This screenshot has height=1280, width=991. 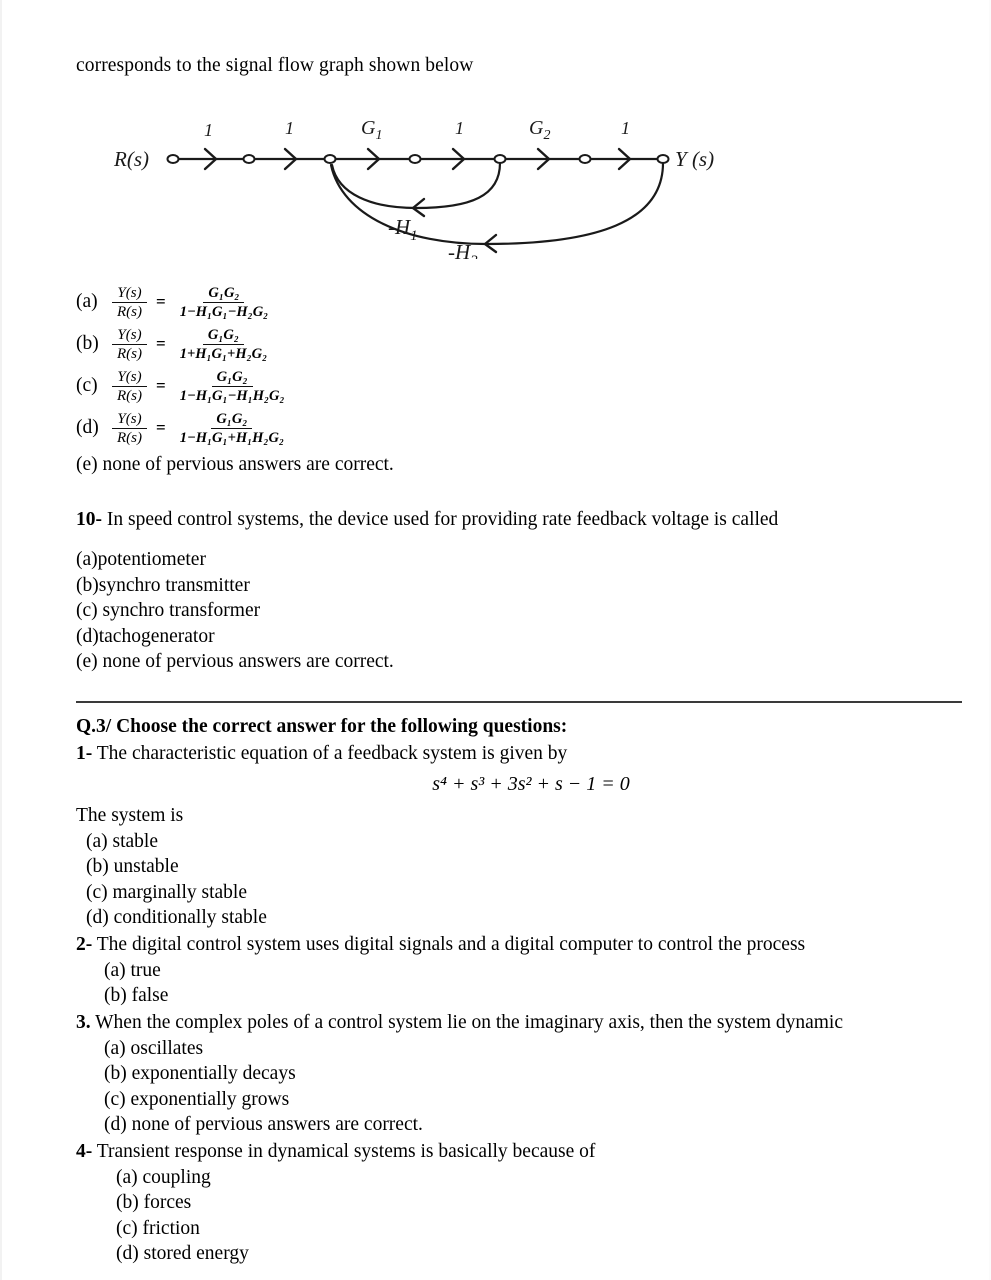 What do you see at coordinates (521, 428) in the screenshot?
I see `option-row-d: (d) Y(s) R(s) = G₁G₂ 1−H₁G₁+H₁H₂G₂` at bounding box center [521, 428].